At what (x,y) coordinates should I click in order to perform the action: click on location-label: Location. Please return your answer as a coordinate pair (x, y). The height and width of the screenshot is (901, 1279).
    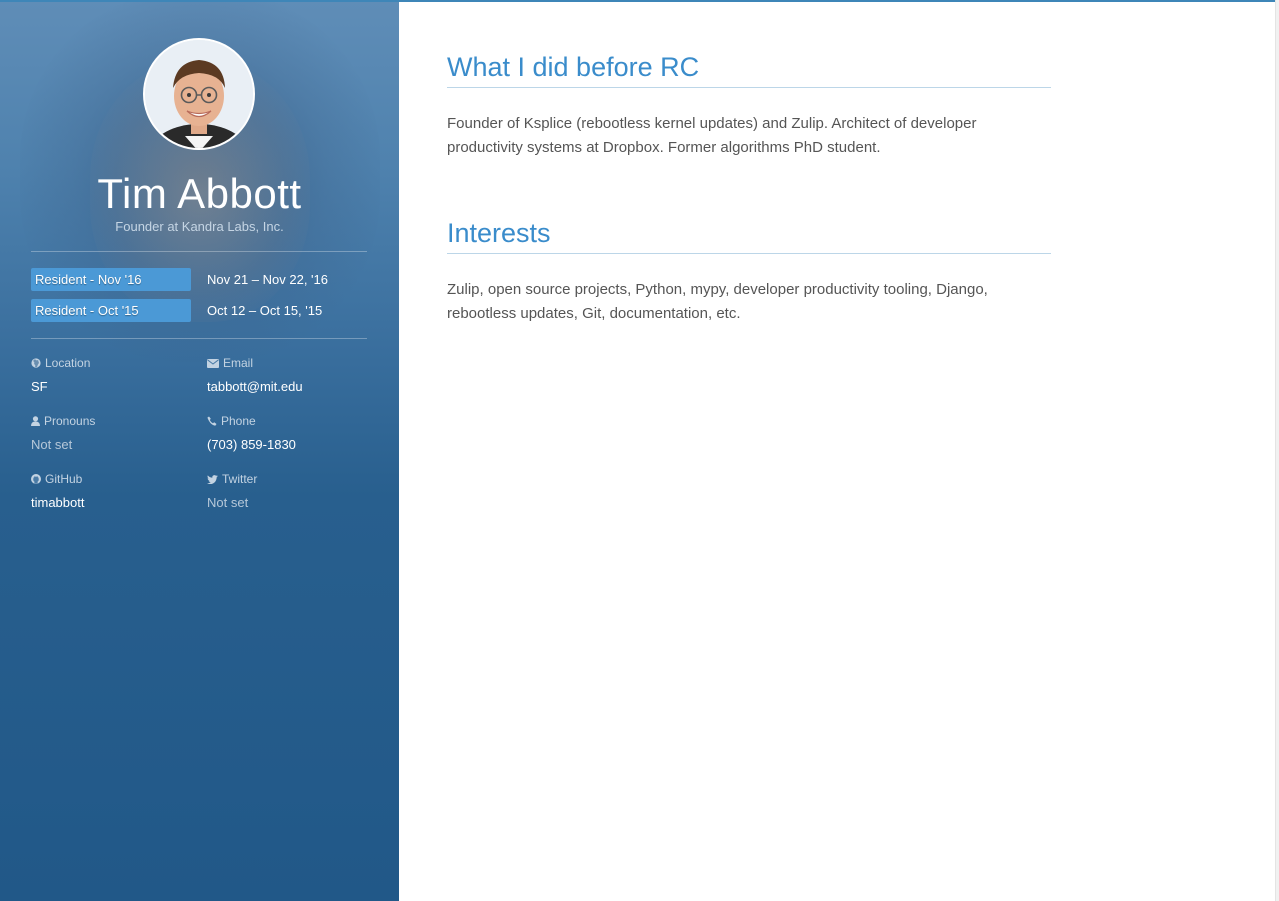
    Looking at the image, I should click on (60, 363).